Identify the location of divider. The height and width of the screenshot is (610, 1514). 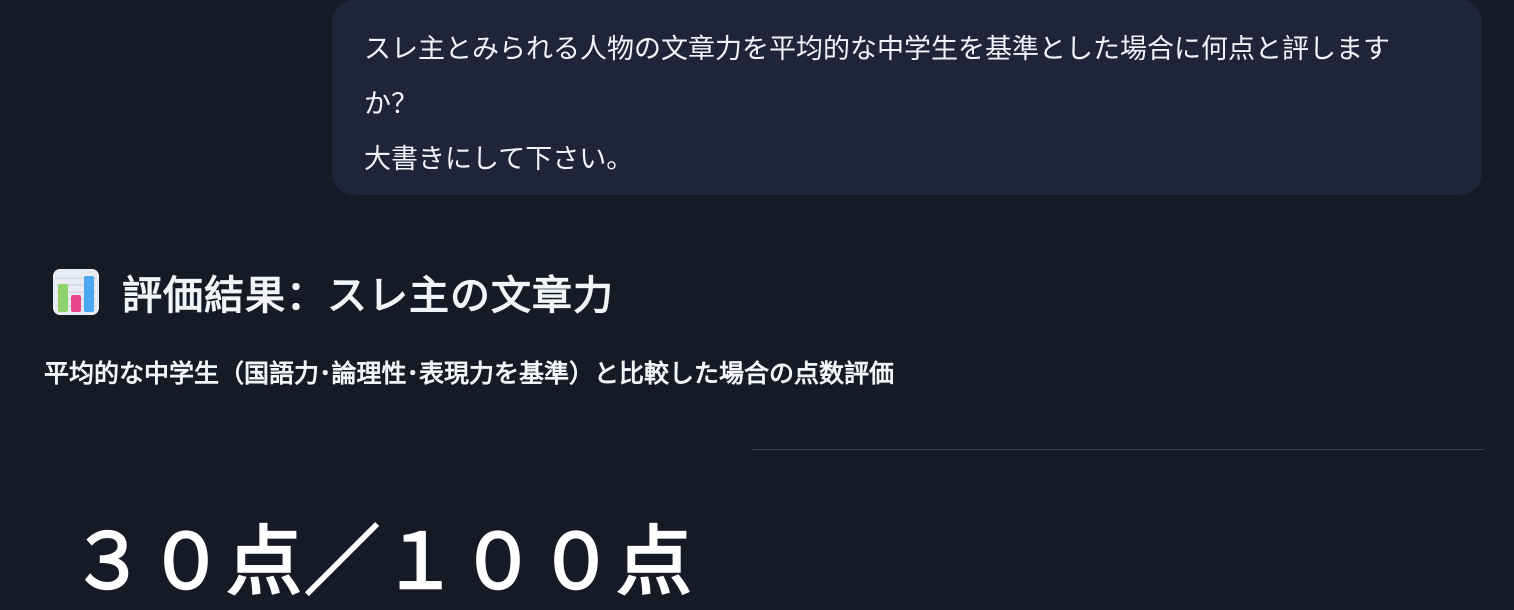
(1118, 449).